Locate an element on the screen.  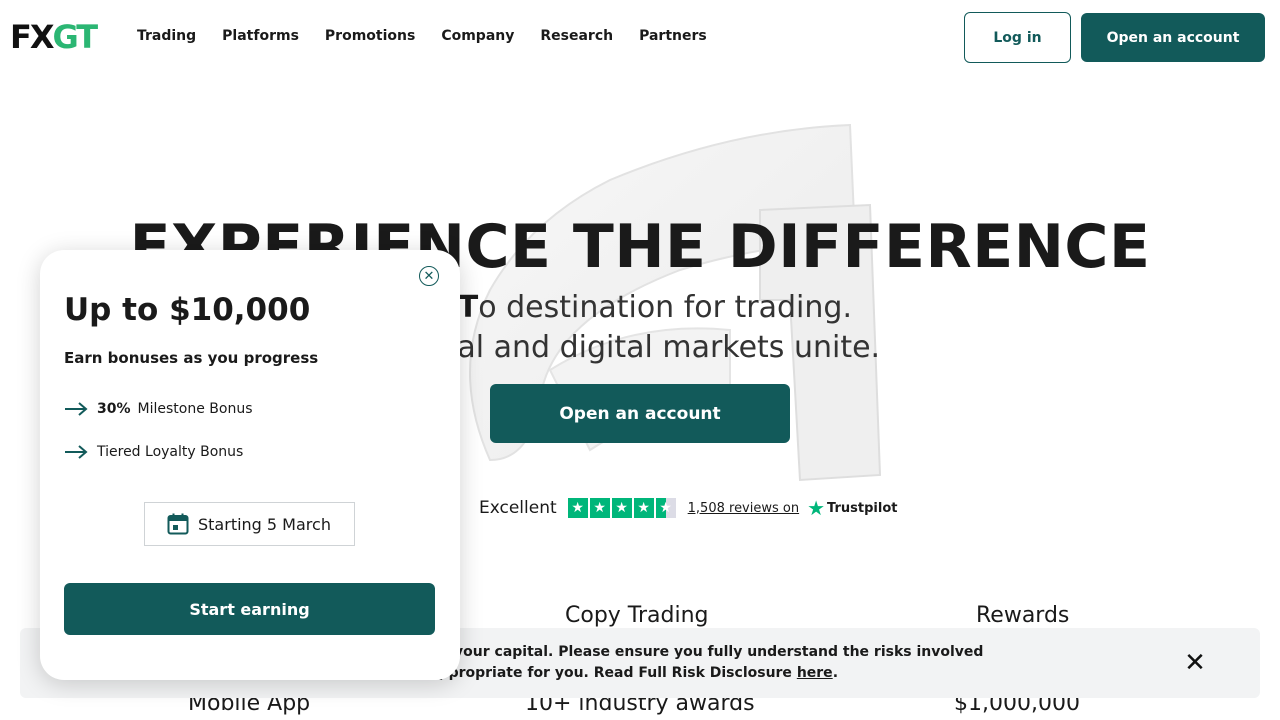
trustpilot-star-icon: ★ is located at coordinates (816, 508).